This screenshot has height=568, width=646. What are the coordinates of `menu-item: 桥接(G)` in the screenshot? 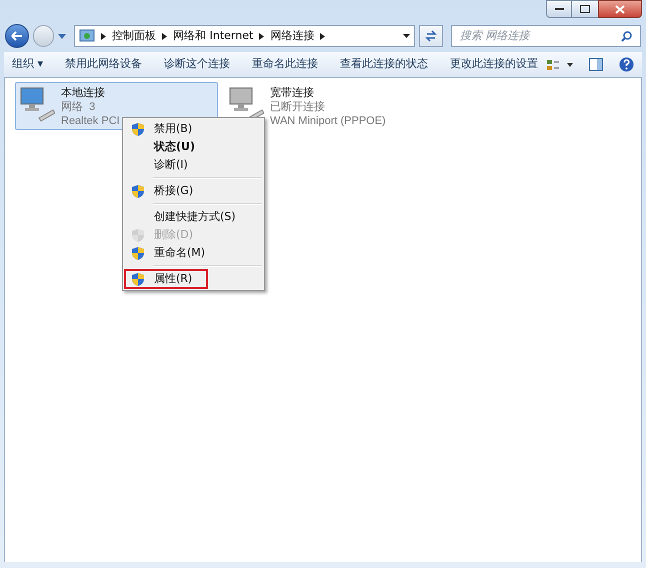 It's located at (193, 191).